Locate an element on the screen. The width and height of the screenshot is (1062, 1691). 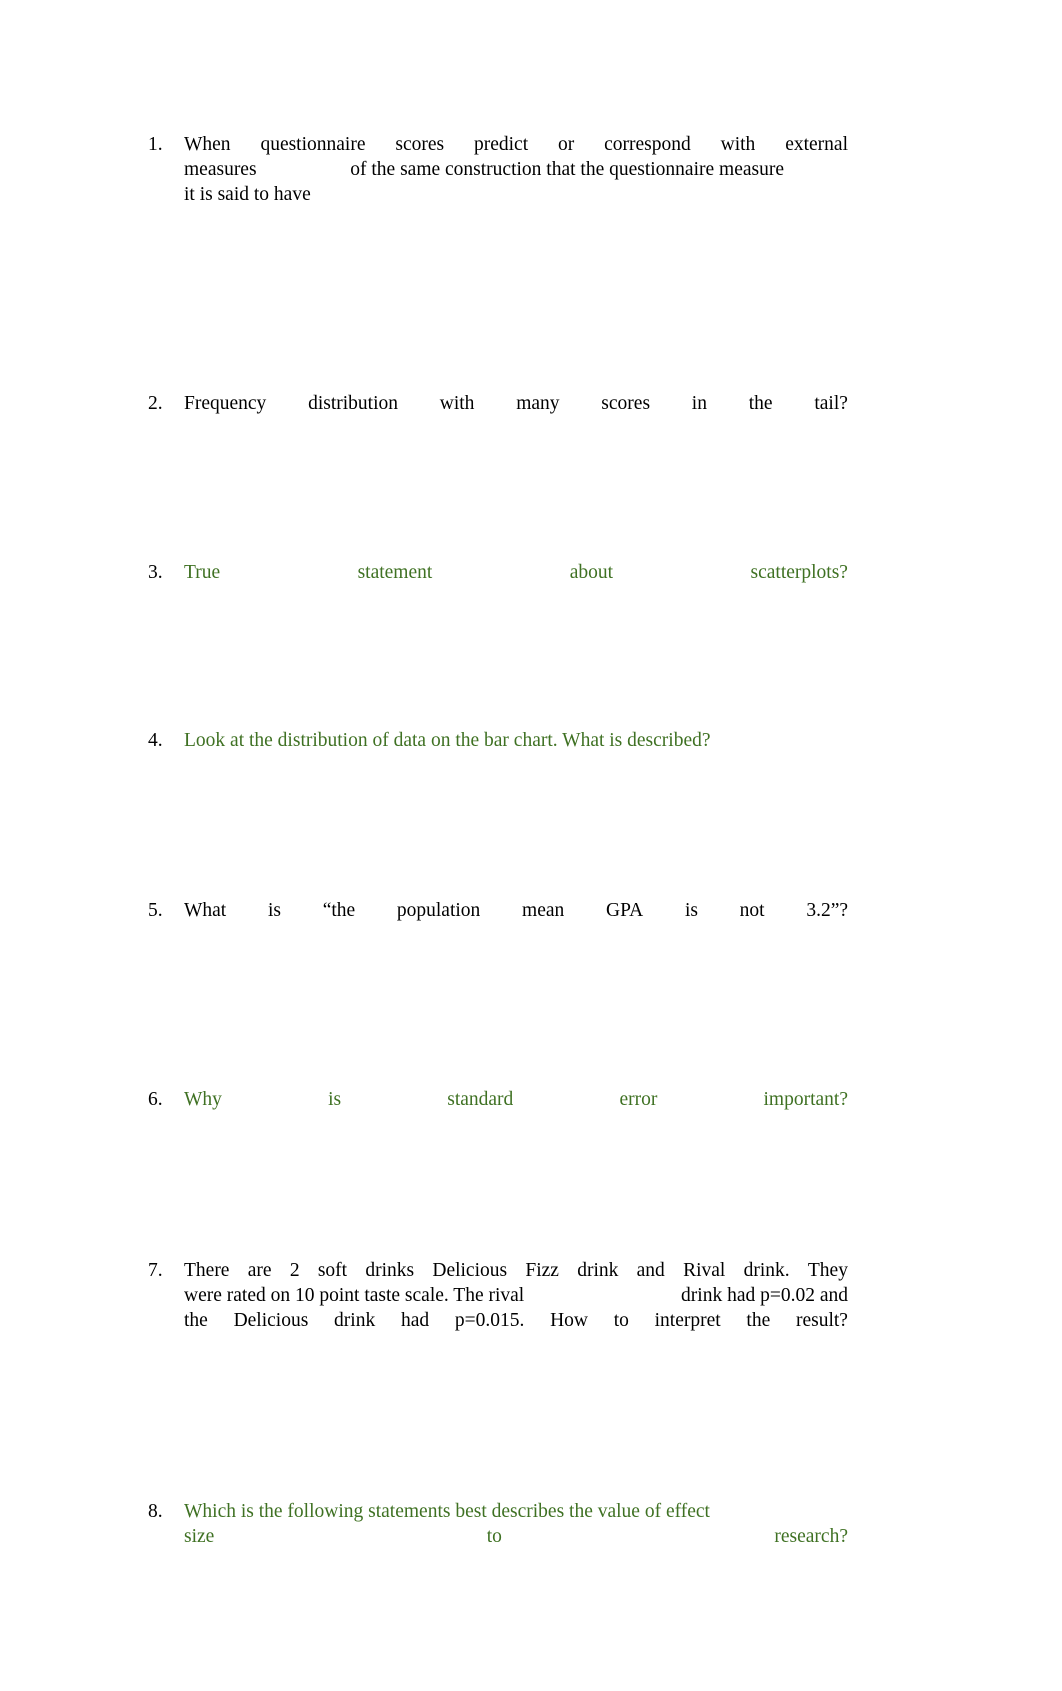
word: 3.2”? is located at coordinates (827, 910).